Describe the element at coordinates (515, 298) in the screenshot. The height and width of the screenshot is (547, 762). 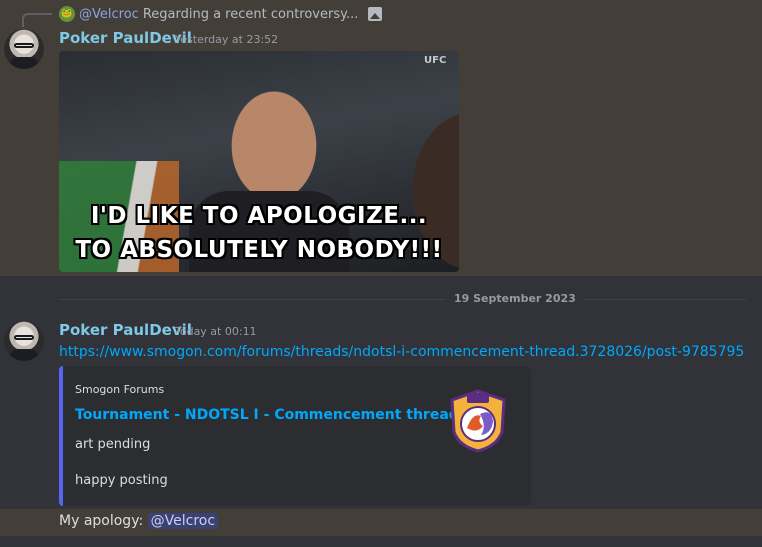
I see `date-divider-label: 19 September 2023` at that location.